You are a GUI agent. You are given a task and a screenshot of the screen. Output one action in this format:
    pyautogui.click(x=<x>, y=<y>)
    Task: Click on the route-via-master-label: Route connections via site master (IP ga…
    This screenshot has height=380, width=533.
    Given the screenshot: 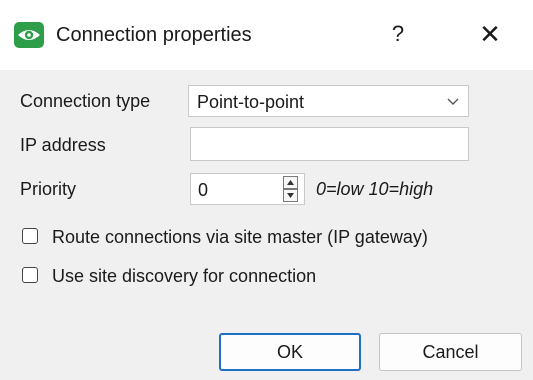 What is the action you would take?
    pyautogui.click(x=240, y=237)
    